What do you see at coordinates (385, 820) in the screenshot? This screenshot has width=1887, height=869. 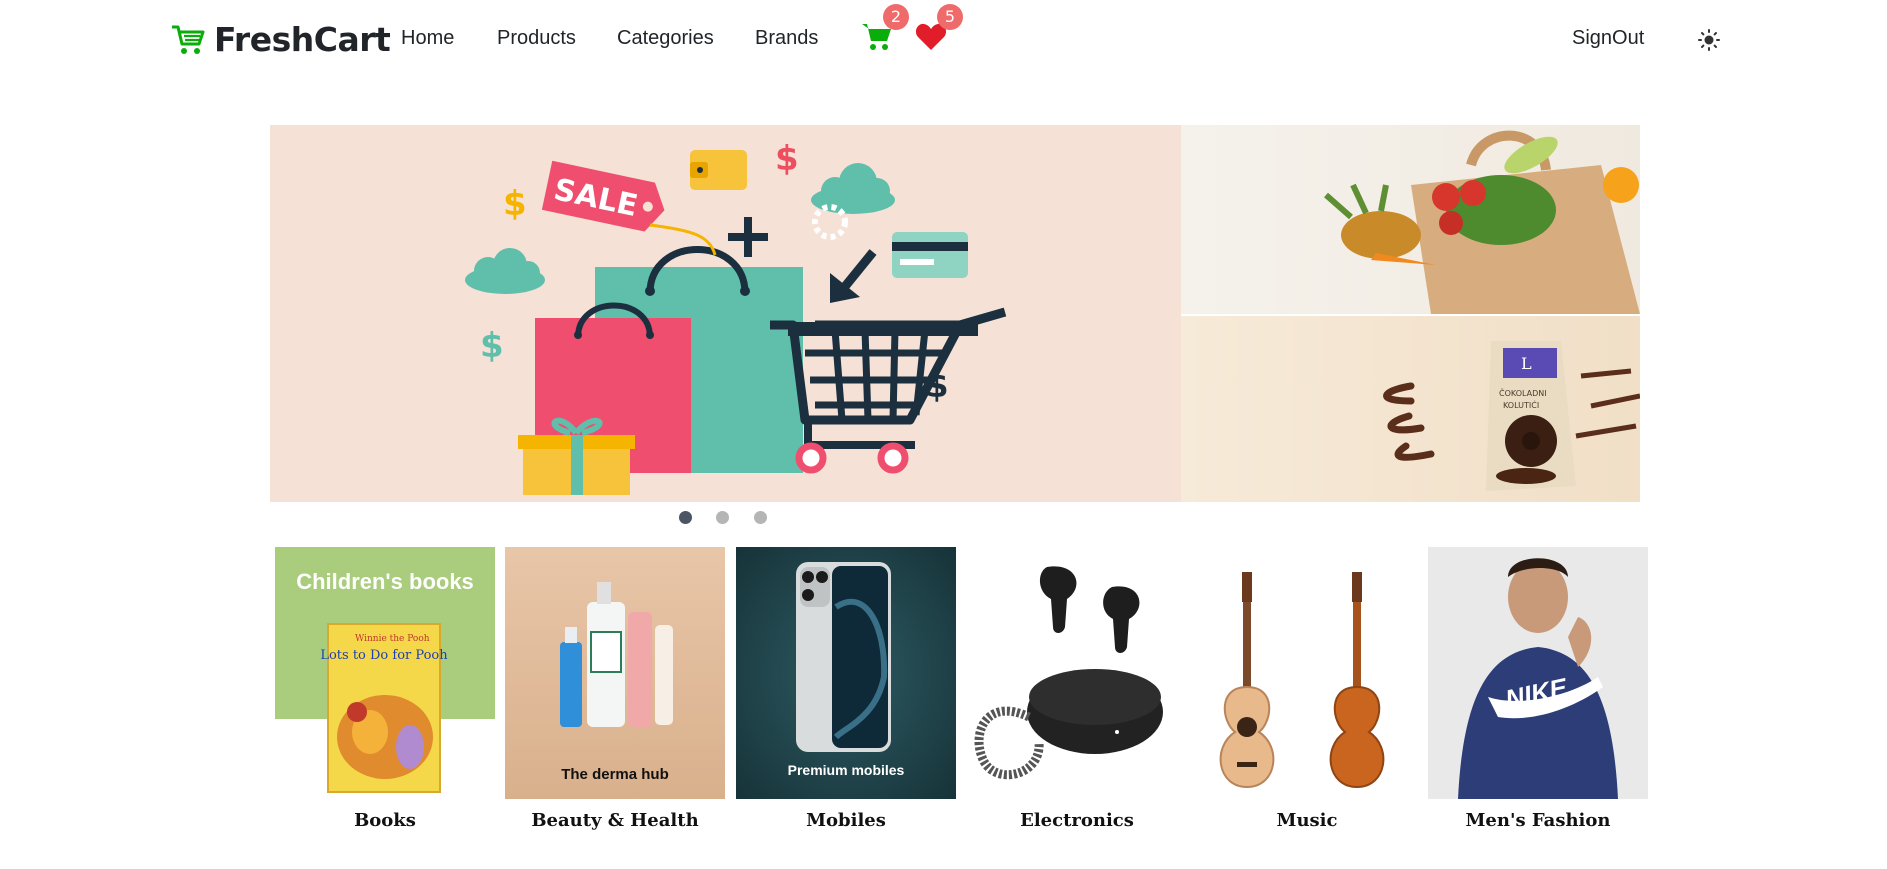 I see `category-name: Books` at bounding box center [385, 820].